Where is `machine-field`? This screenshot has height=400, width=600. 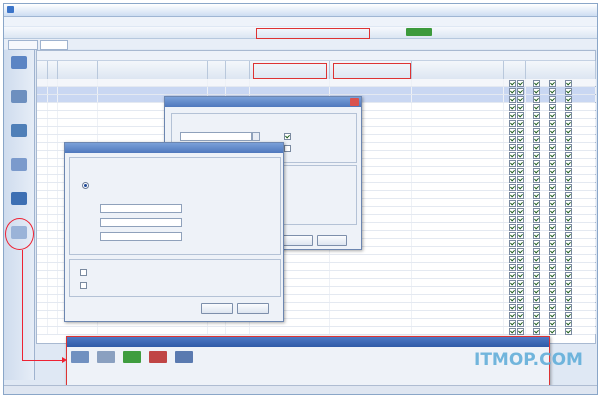
machine-field is located at coordinates (141, 236).